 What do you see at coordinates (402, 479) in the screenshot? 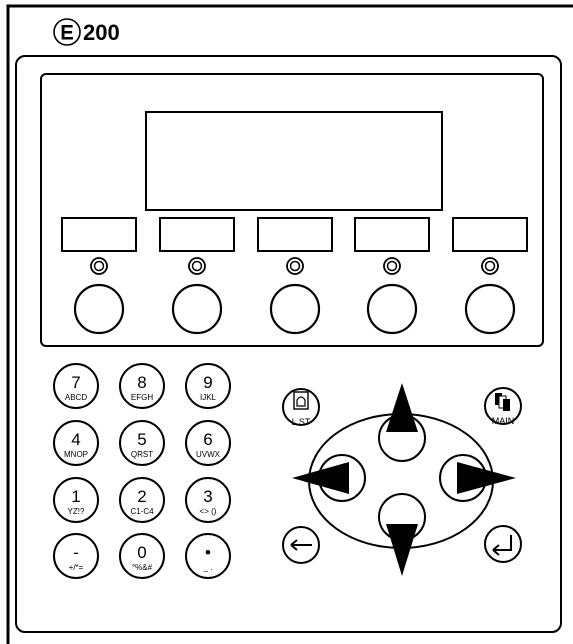
I see `navigation-cluster: L ST MAIN` at bounding box center [402, 479].